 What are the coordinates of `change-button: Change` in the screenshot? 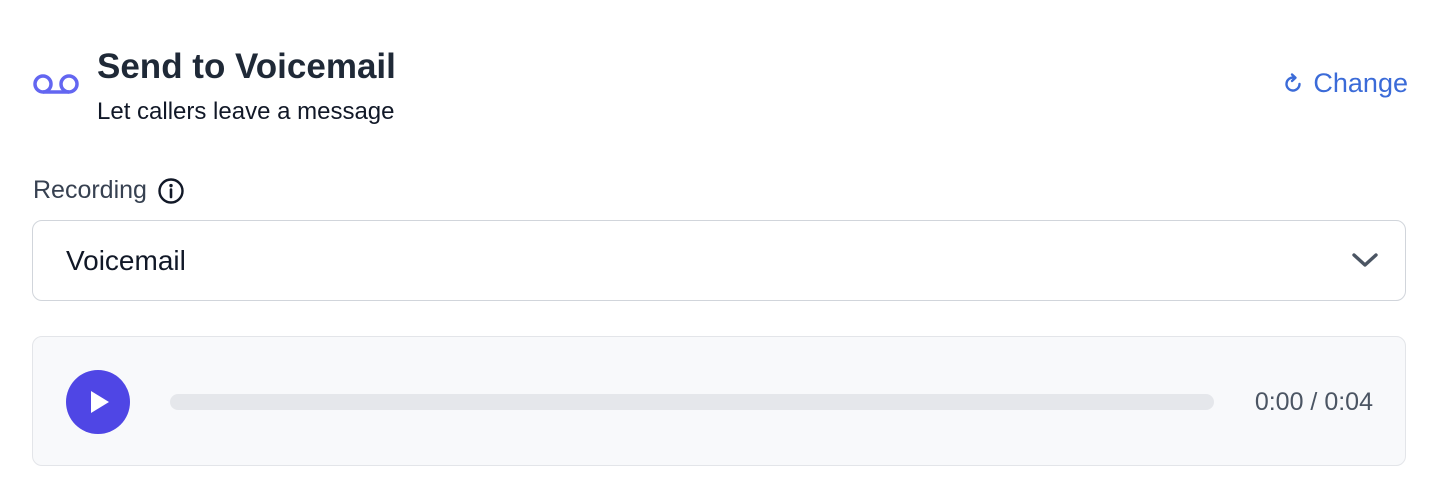 It's located at (1344, 83).